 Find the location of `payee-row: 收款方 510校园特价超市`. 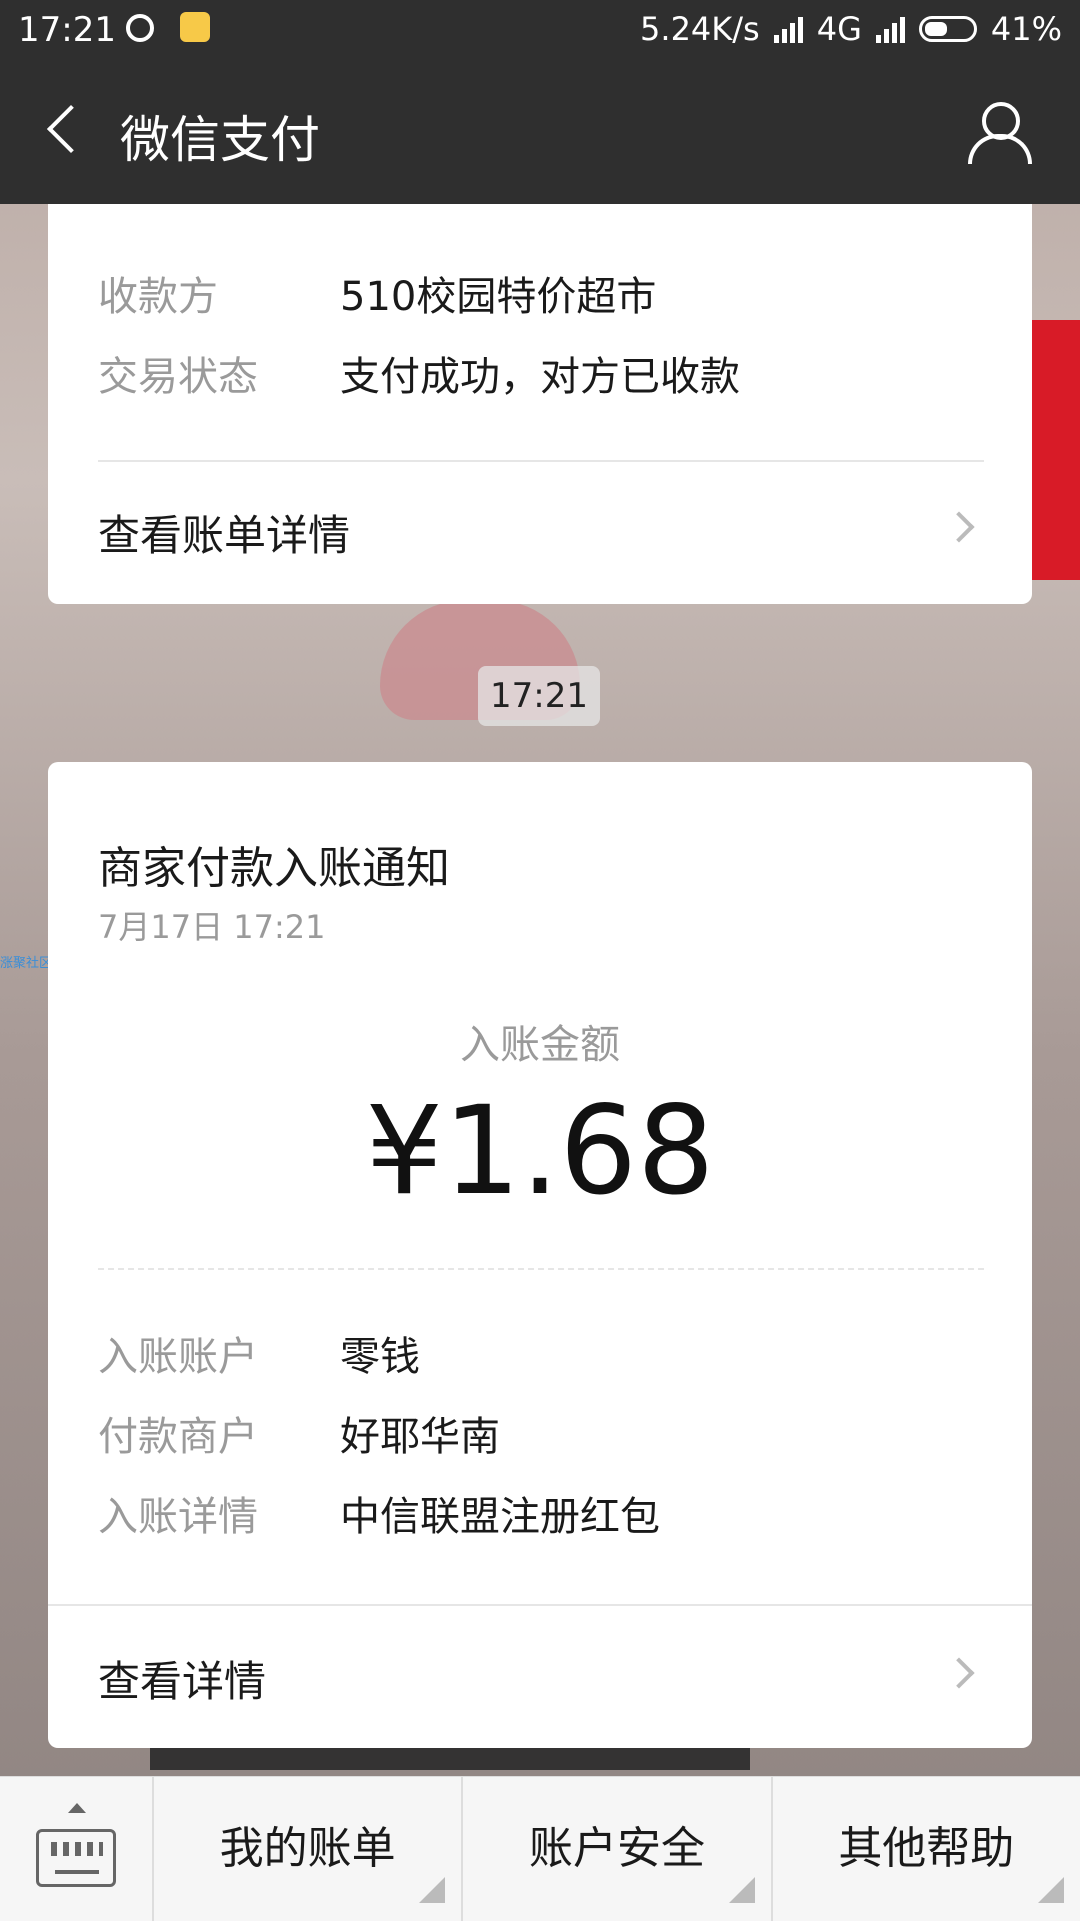

payee-row: 收款方 510校园特价超市 is located at coordinates (377, 293).